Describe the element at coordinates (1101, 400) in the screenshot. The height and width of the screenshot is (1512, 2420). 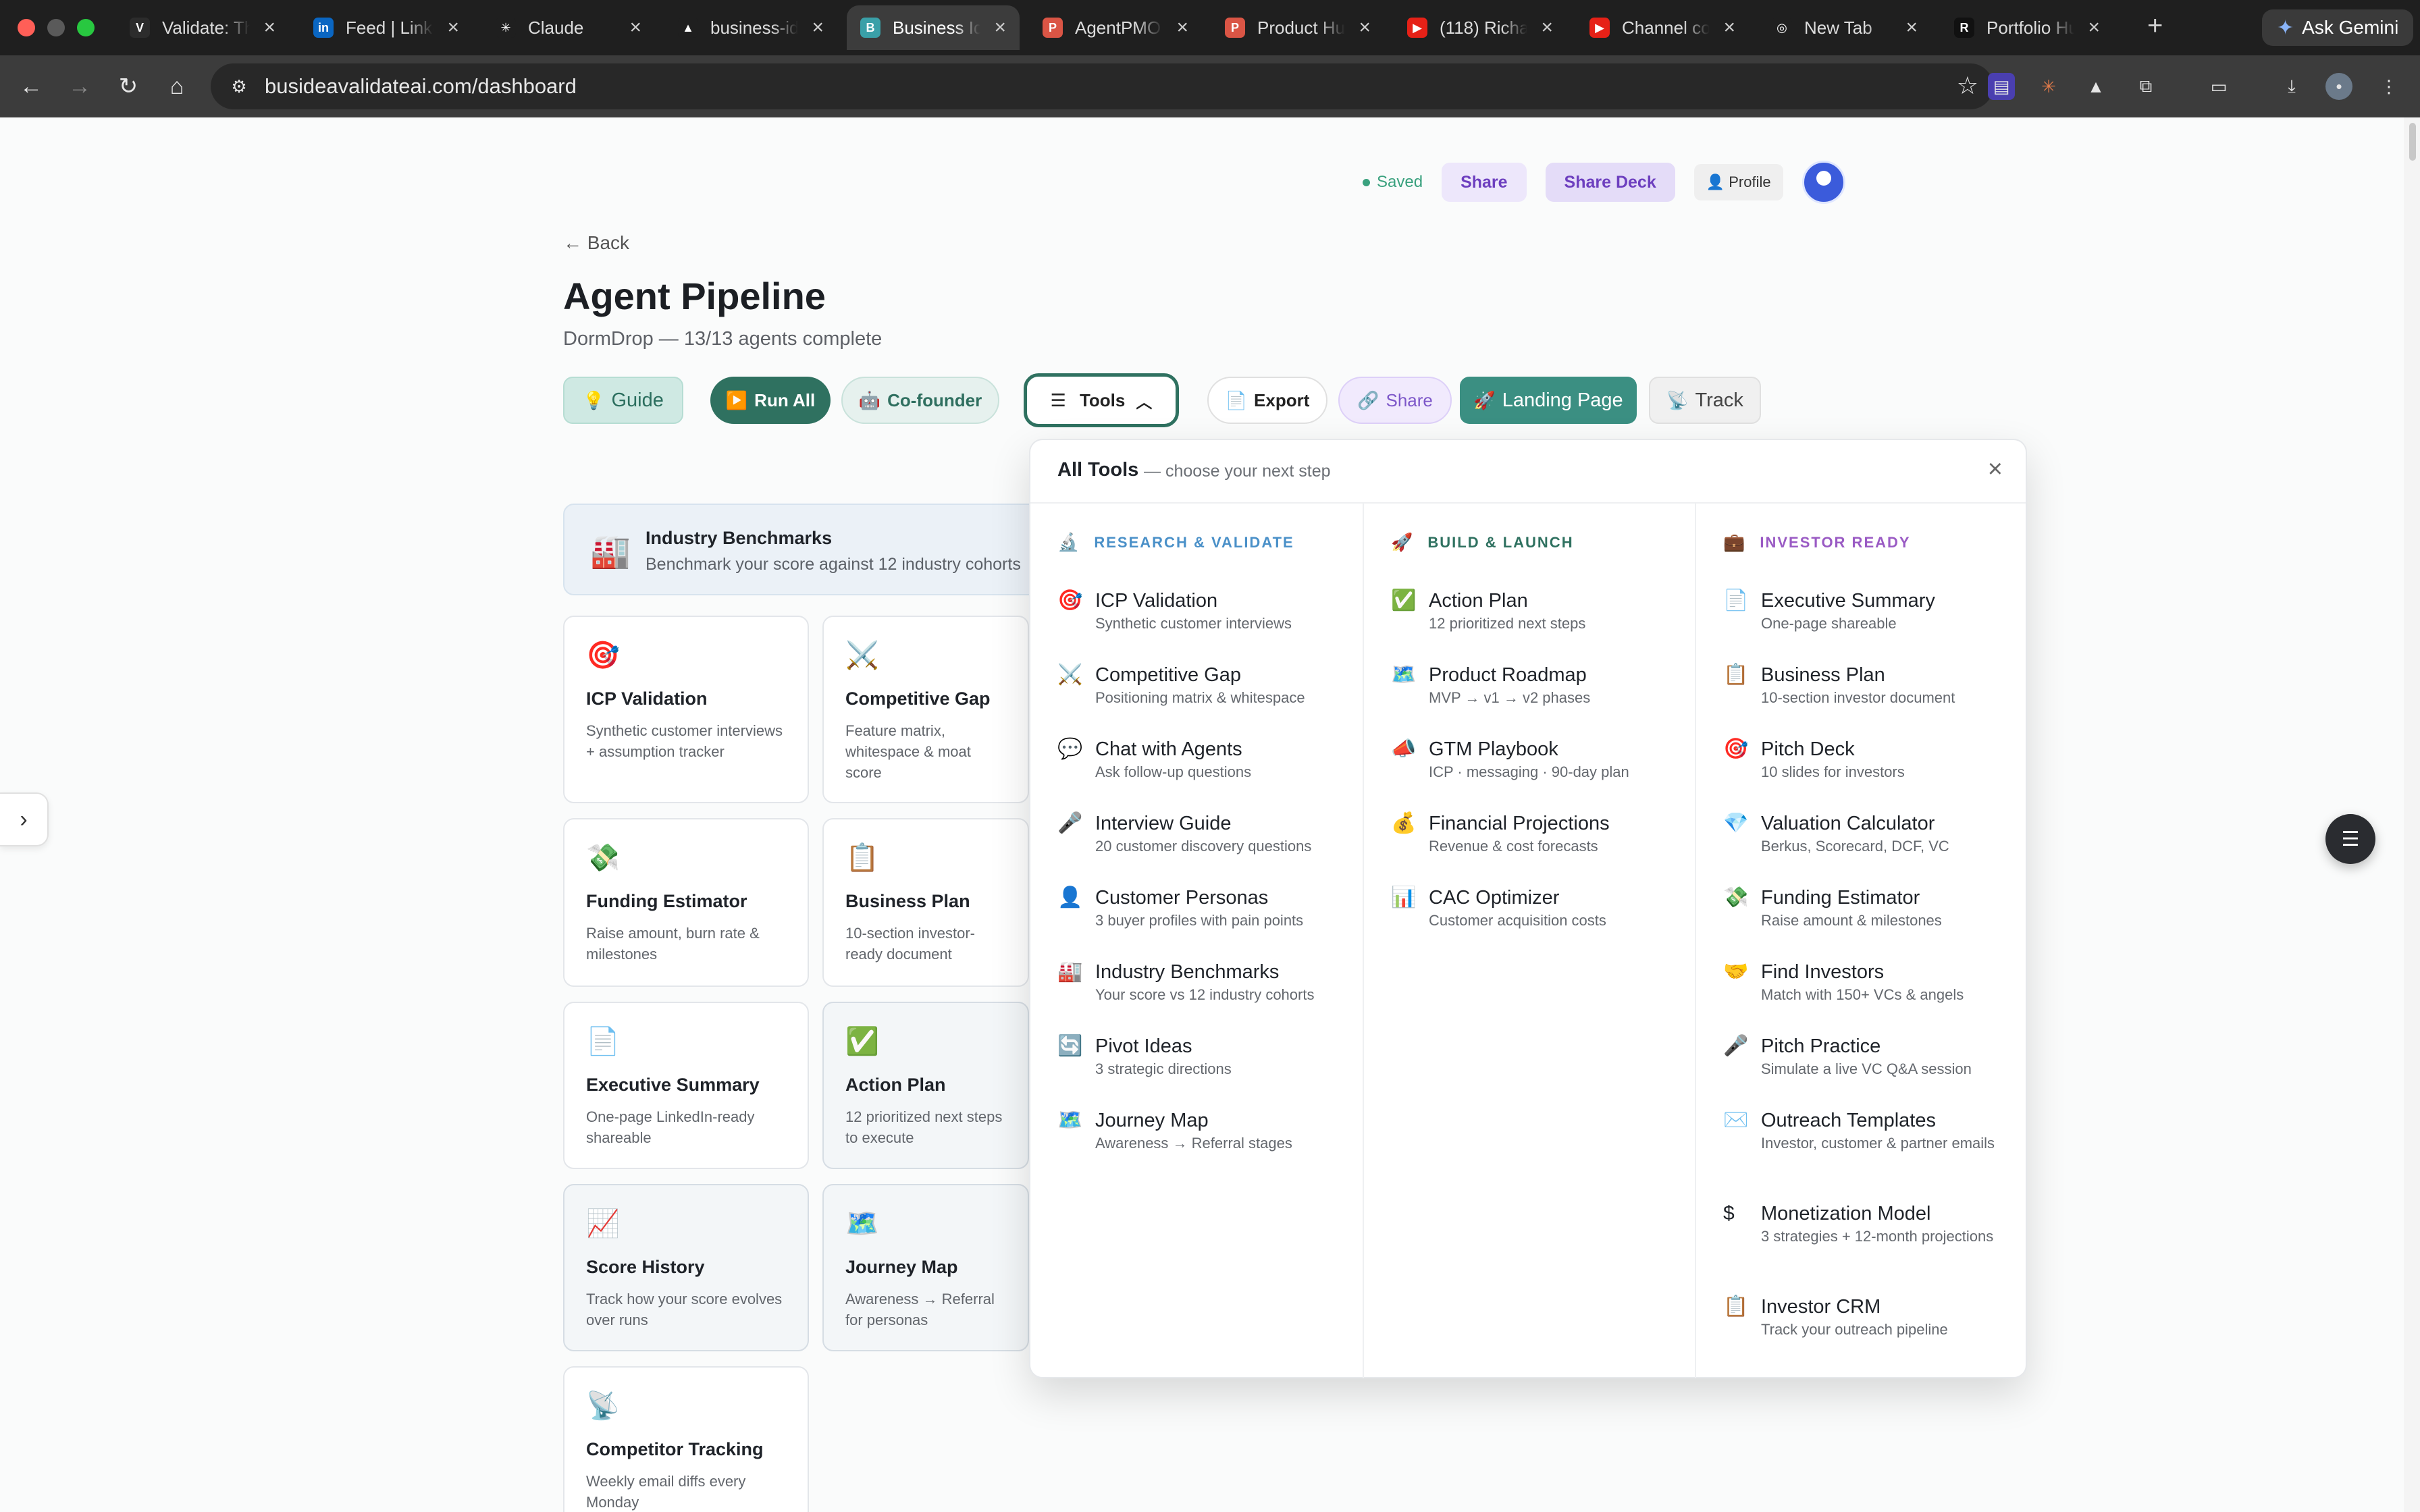
I see `tools-menu-button: ☰ Tools ︿` at that location.